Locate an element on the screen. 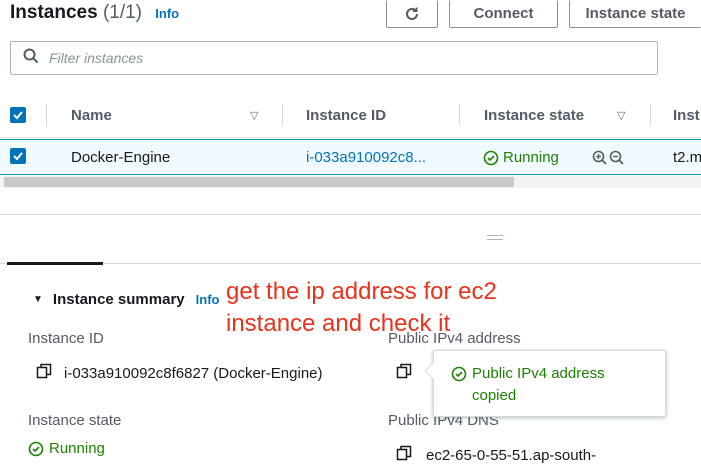 Image resolution: width=701 pixels, height=472 pixels. column-header-instance-id: Instance ID is located at coordinates (346, 115).